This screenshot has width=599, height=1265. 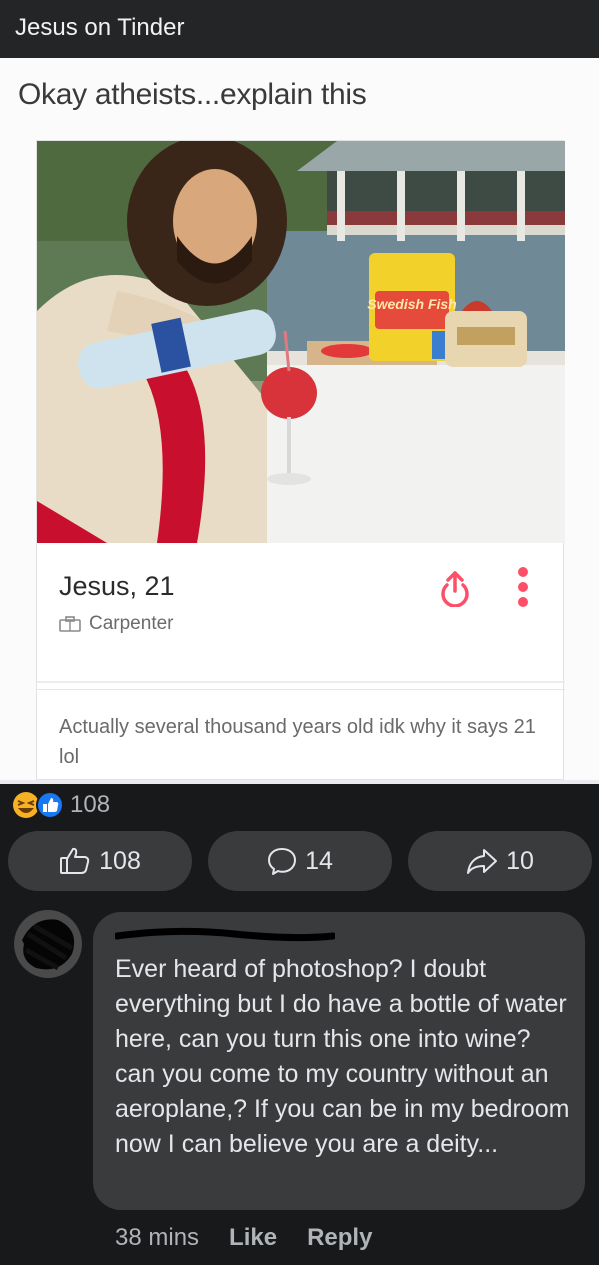 I want to click on share-count: 10, so click(x=520, y=860).